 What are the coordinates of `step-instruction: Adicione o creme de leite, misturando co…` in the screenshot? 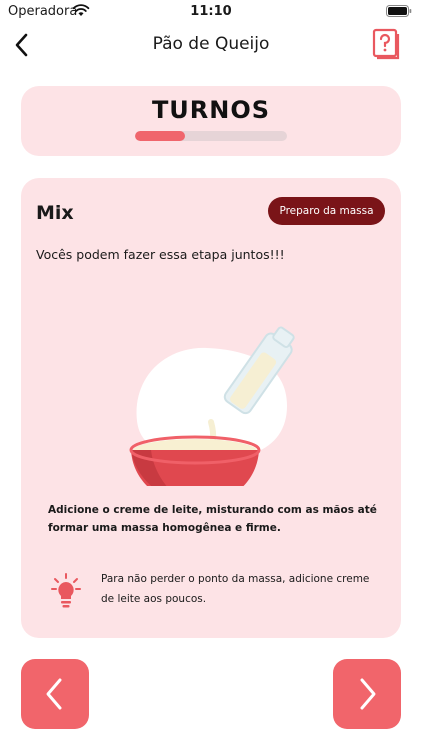 It's located at (212, 519).